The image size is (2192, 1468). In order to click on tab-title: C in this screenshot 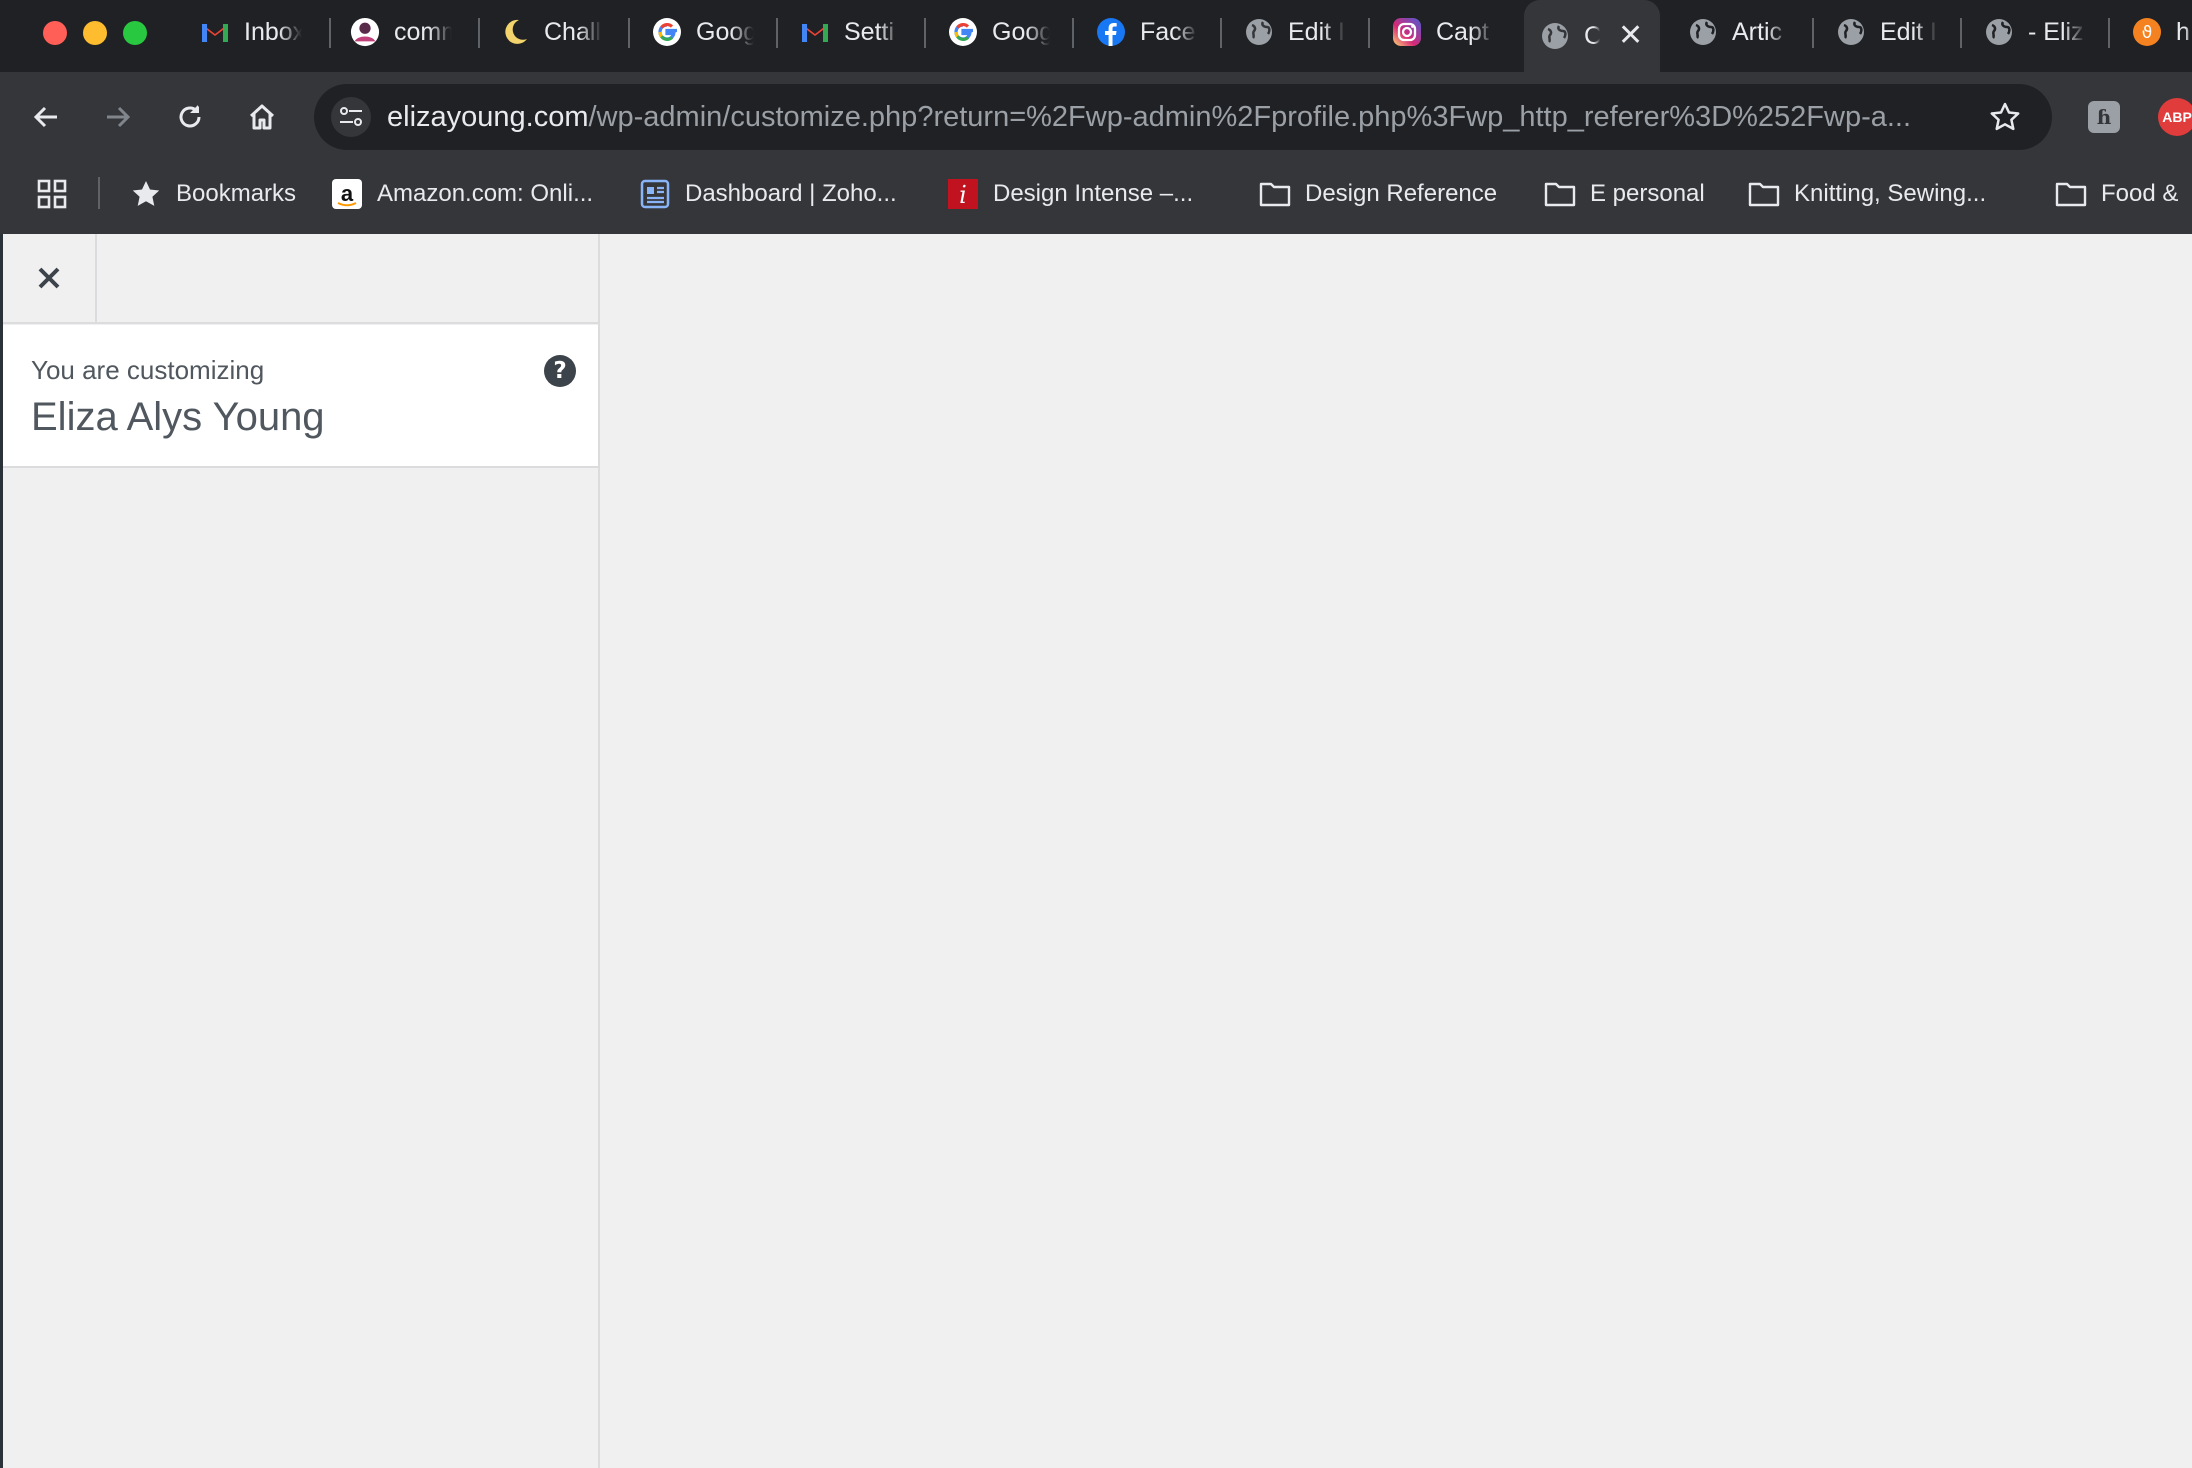, I will do `click(1592, 35)`.